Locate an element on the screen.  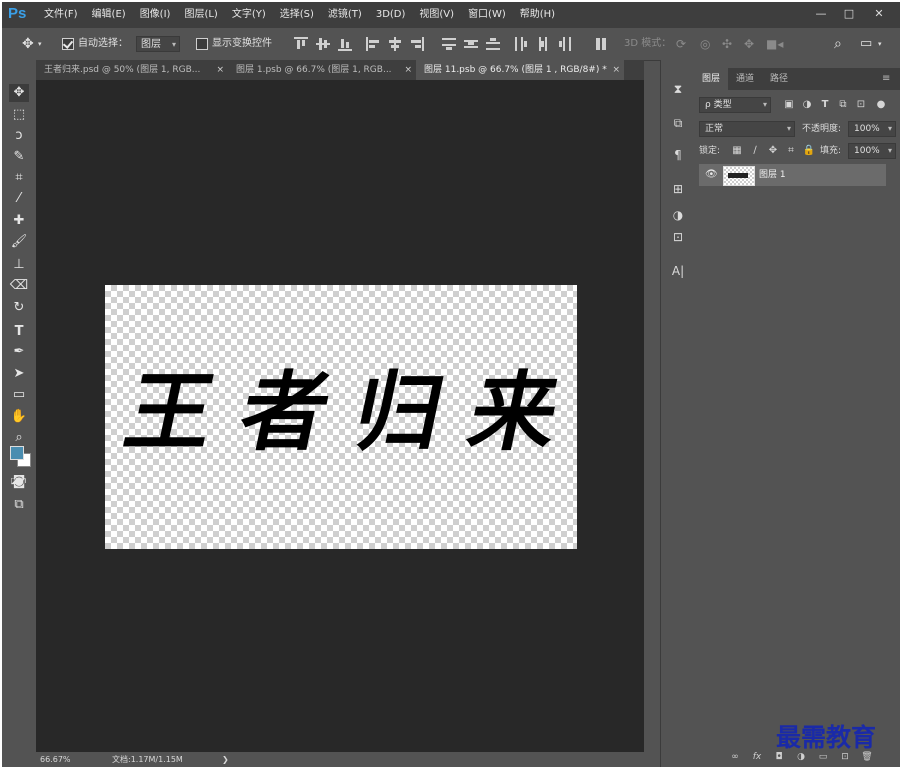
link-layers-icon: ∞ is located at coordinates (735, 757).